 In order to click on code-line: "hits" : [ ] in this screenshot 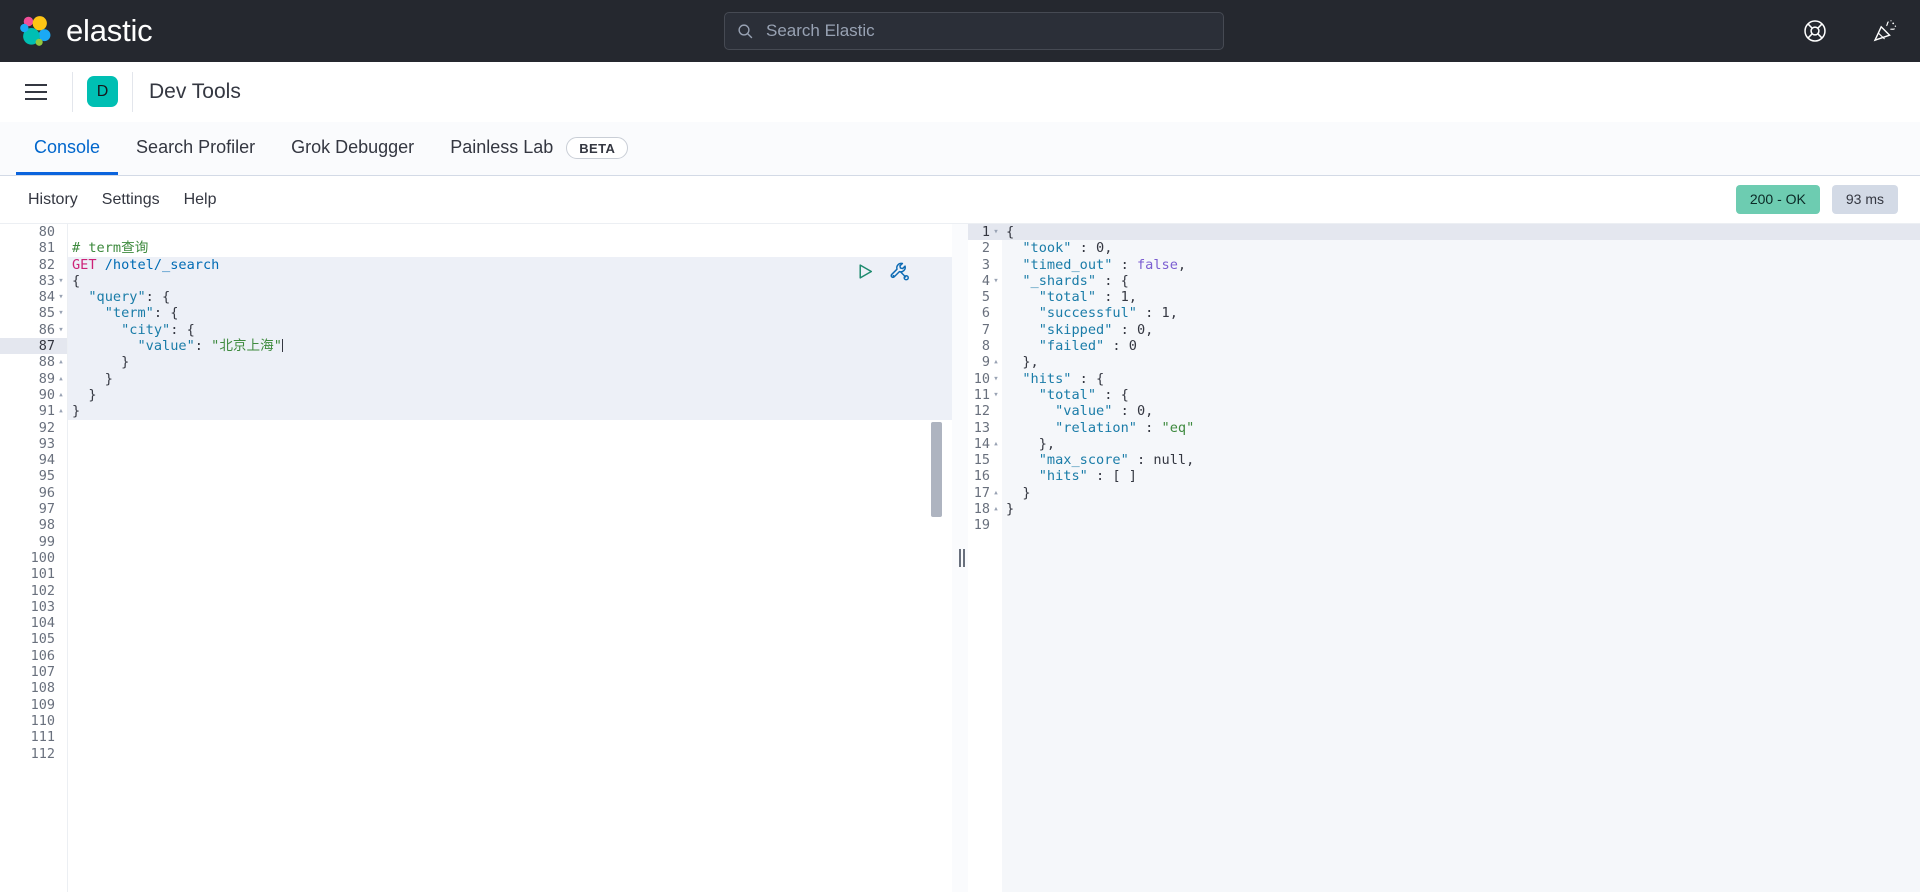, I will do `click(1461, 476)`.